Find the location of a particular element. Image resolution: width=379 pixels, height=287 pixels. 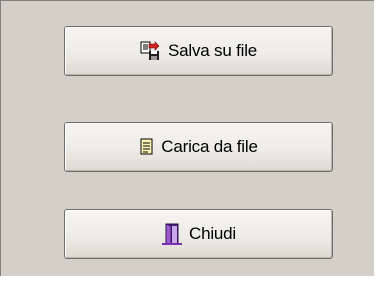

save-to-file-icon is located at coordinates (151, 51).